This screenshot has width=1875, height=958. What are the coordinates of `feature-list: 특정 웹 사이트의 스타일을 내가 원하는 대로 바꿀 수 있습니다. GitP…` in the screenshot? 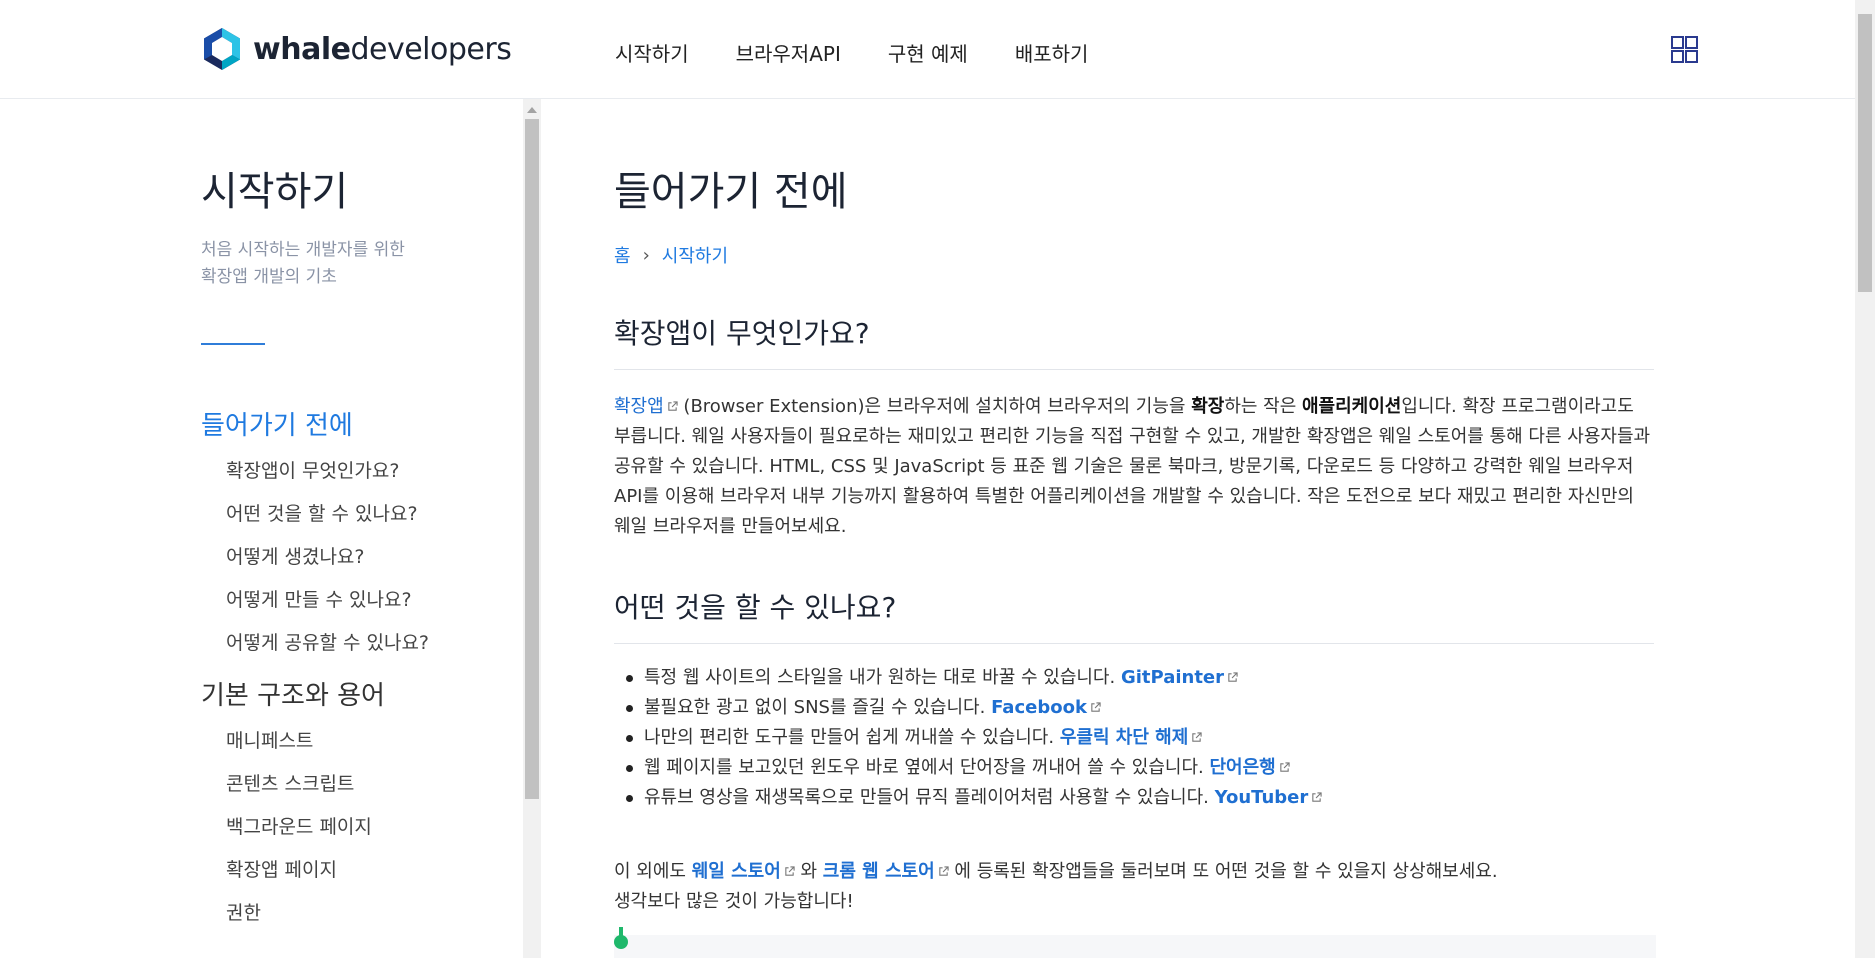 It's located at (968, 738).